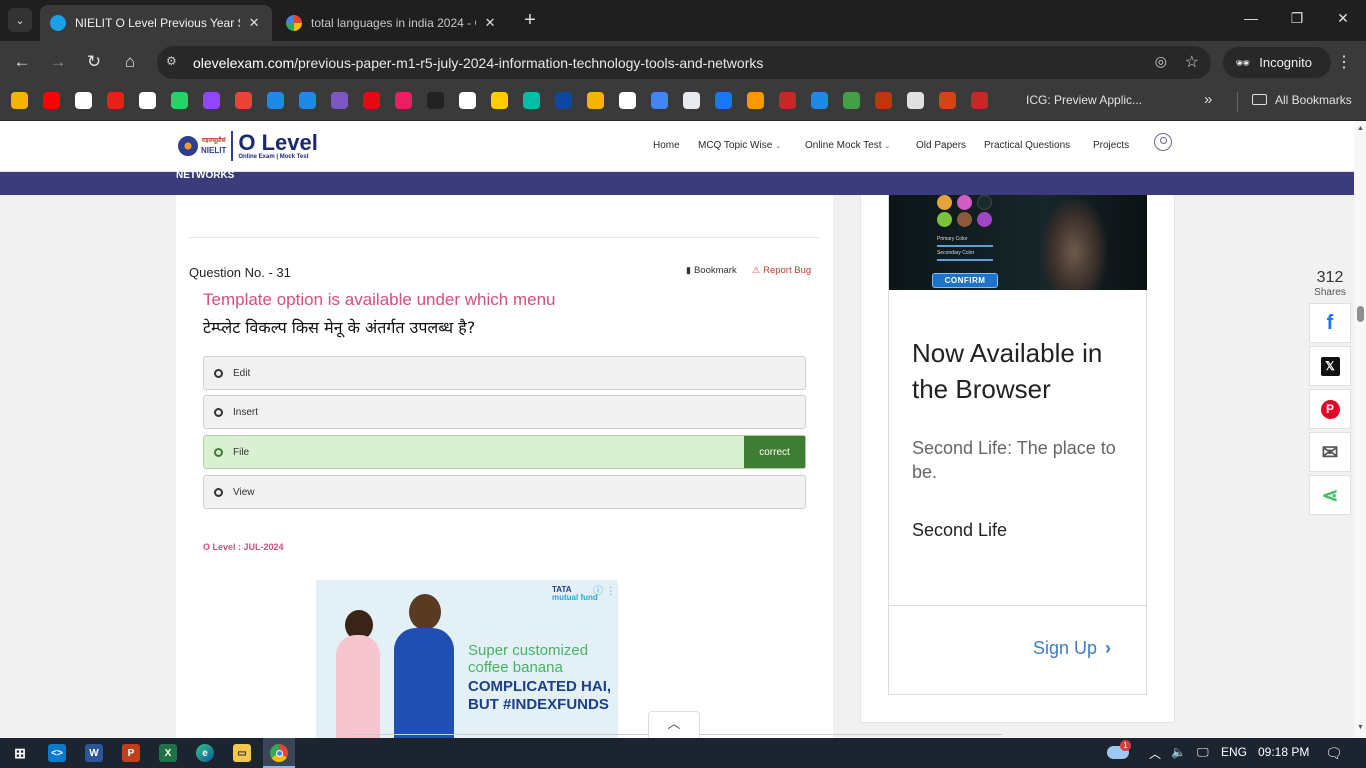  What do you see at coordinates (130, 63) in the screenshot?
I see `home-button: ⌂` at bounding box center [130, 63].